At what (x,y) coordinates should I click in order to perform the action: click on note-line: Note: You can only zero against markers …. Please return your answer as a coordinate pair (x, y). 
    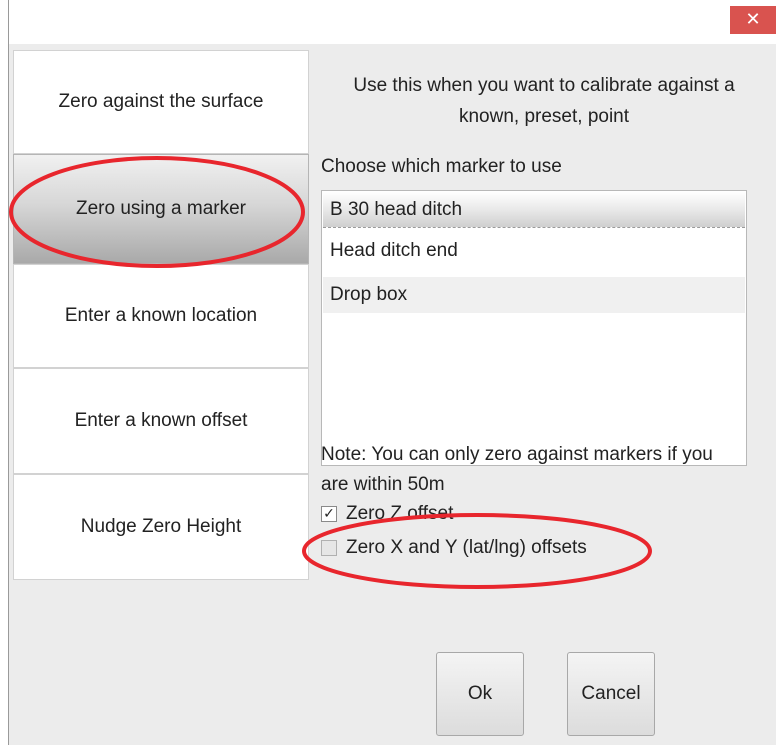
    Looking at the image, I should click on (517, 454).